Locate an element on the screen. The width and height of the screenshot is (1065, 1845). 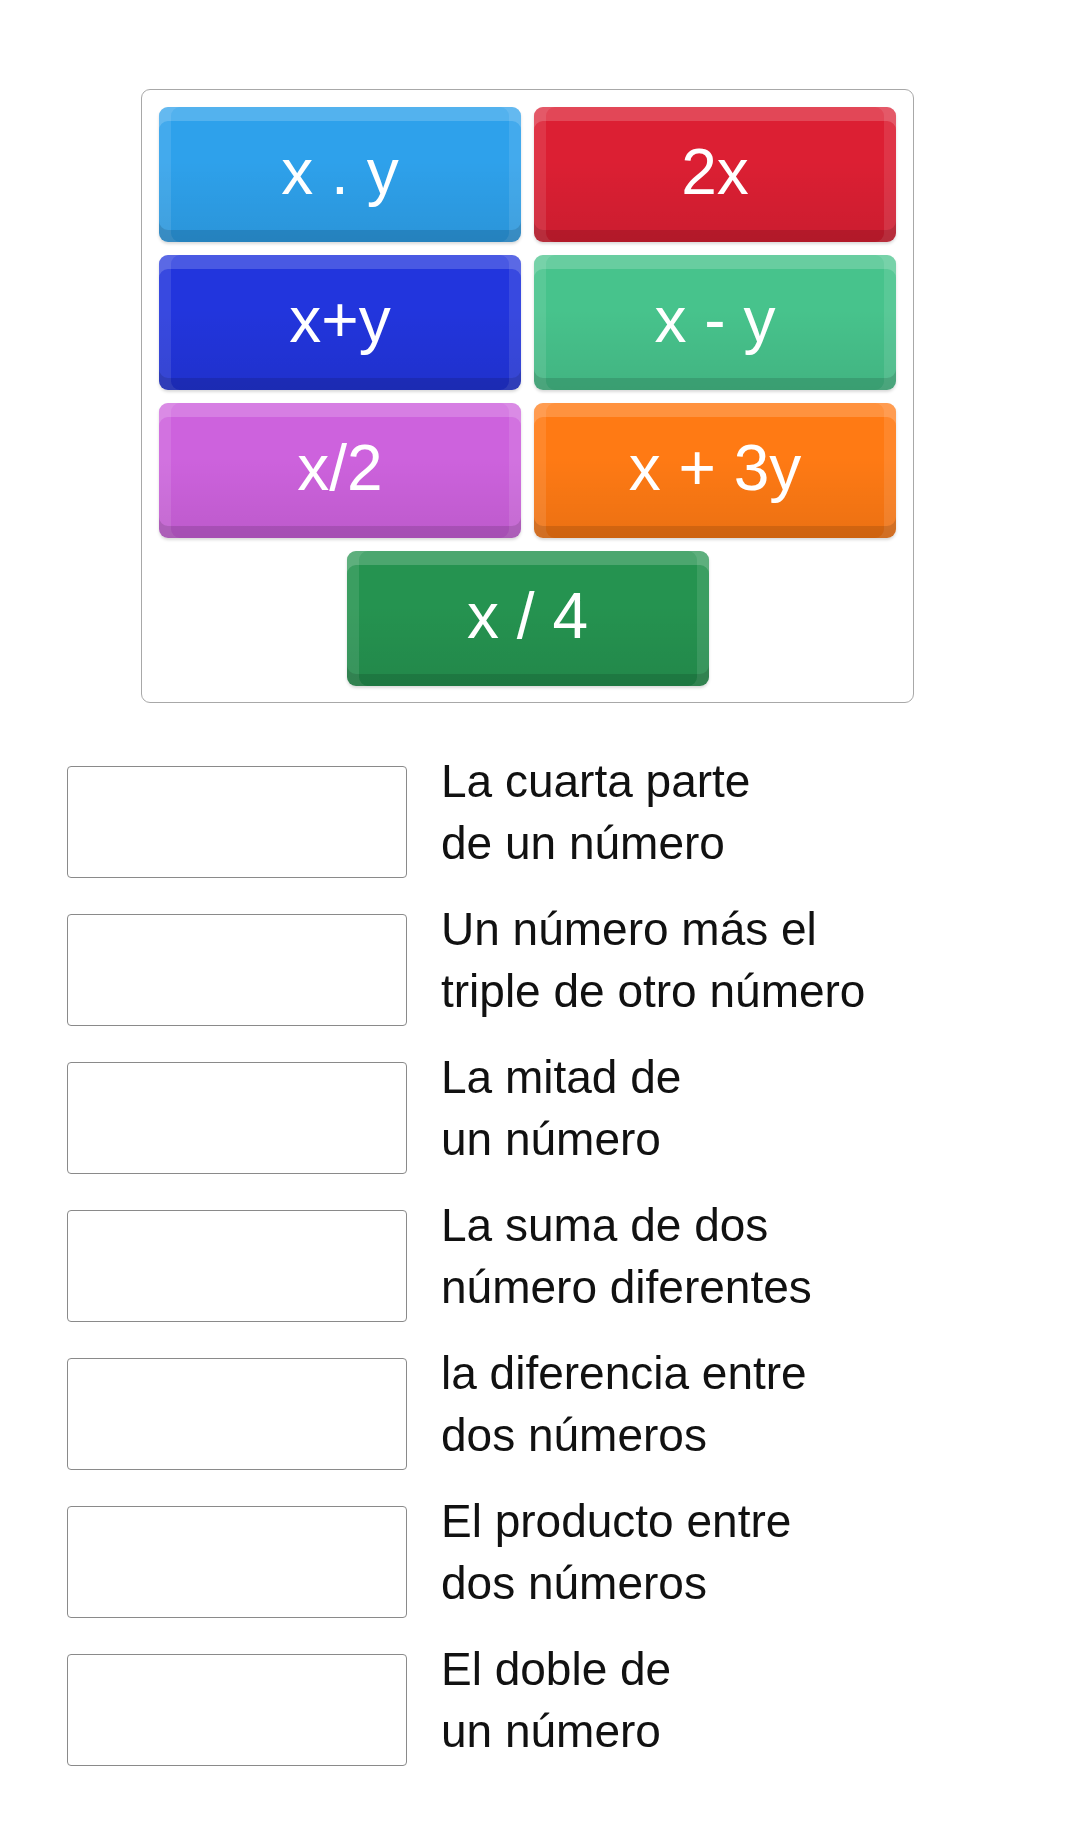
answer-tile: x+y is located at coordinates (340, 322).